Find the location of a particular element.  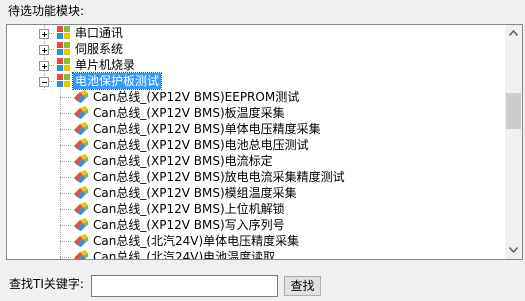

chevron-down-icon is located at coordinates (513, 250).